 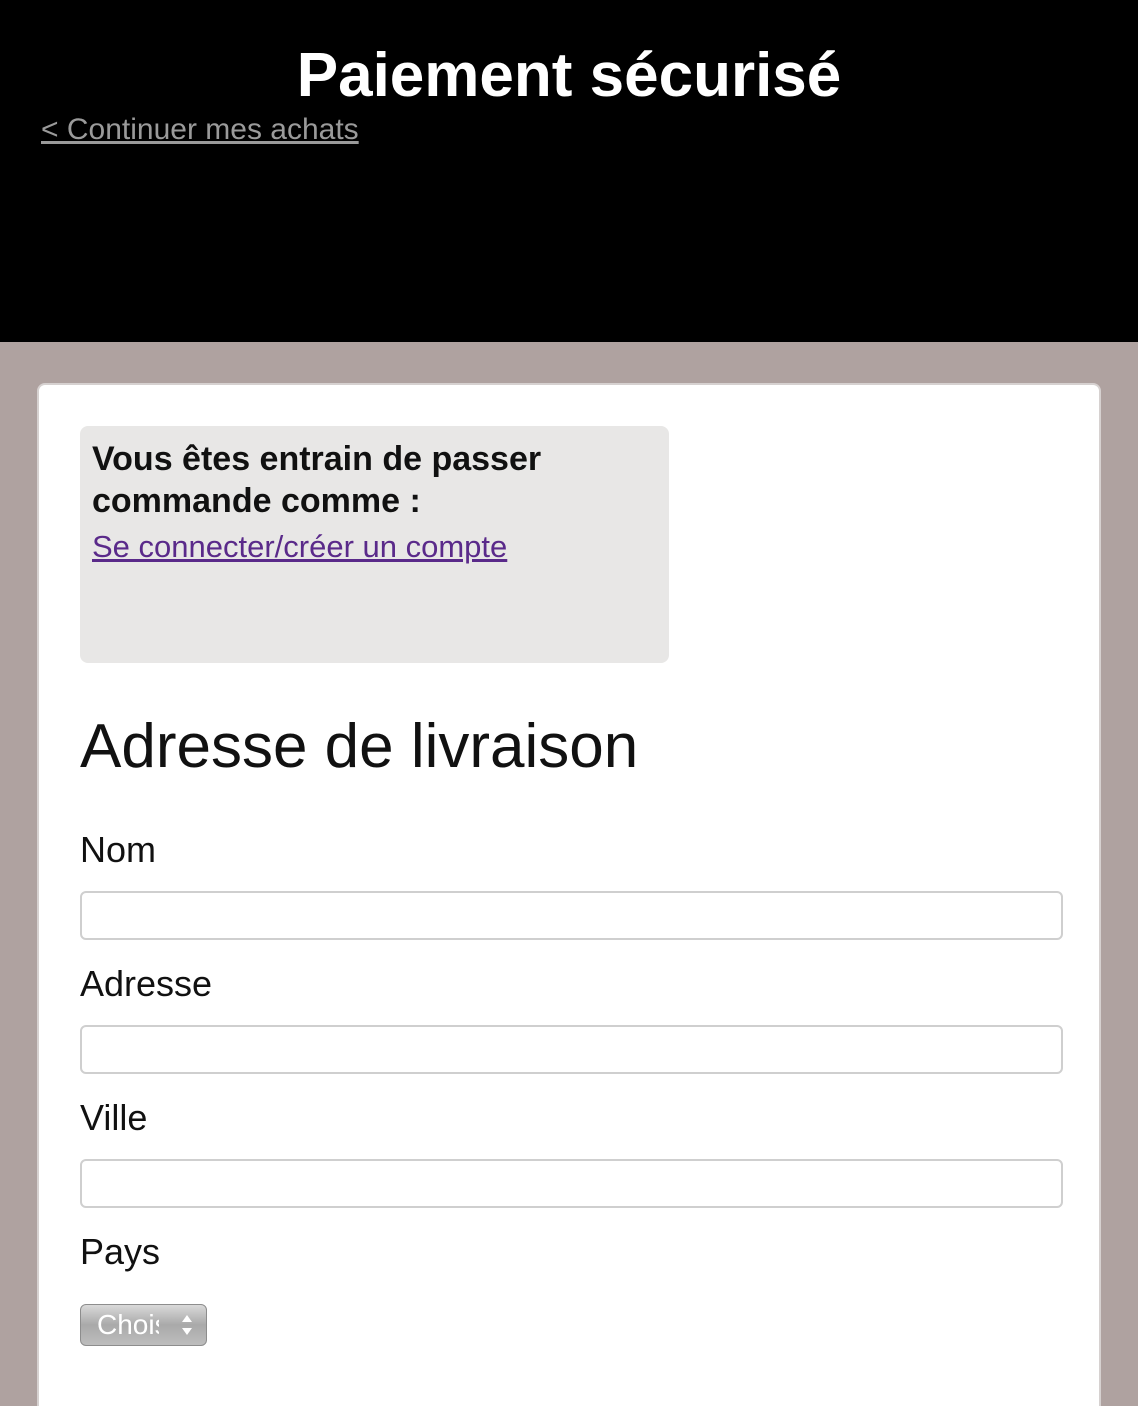 I want to click on name-label: Nom, so click(x=118, y=849).